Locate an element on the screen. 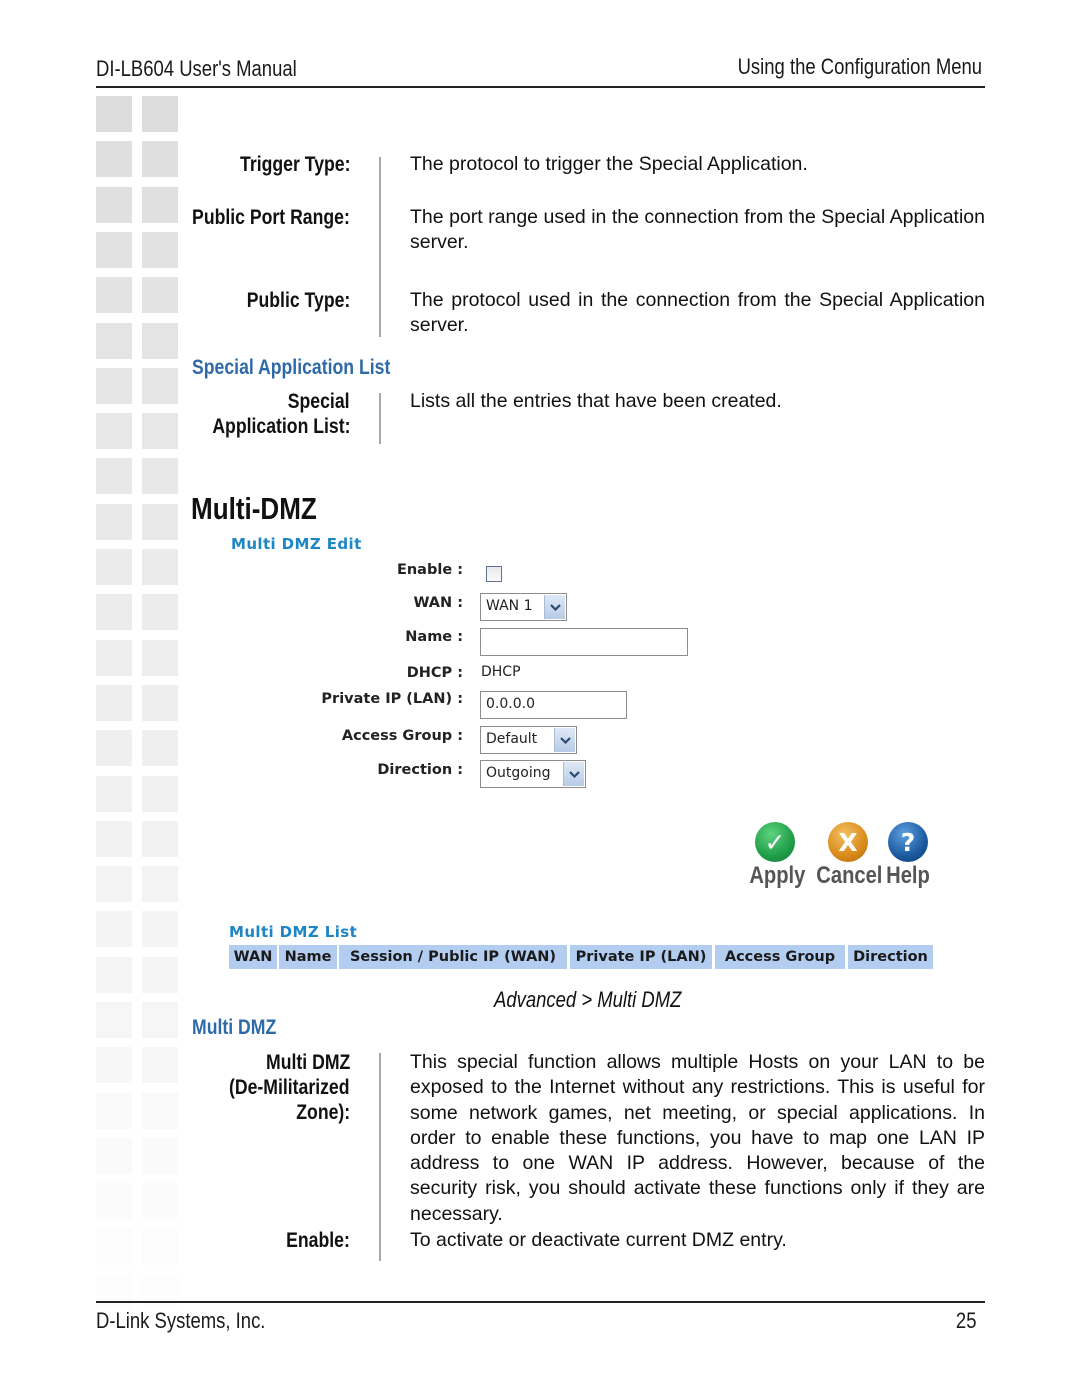  private-ip-label: Private IP (LAN) : is located at coordinates (392, 699).